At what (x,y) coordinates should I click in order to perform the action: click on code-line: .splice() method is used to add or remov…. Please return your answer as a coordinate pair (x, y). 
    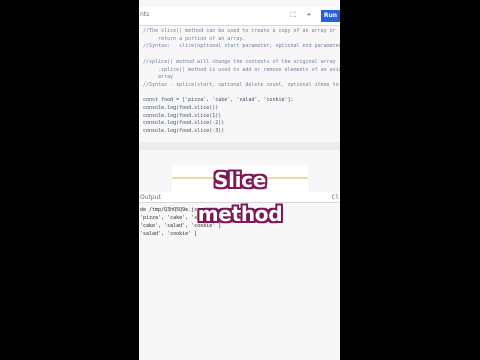
    Looking at the image, I should click on (241, 69).